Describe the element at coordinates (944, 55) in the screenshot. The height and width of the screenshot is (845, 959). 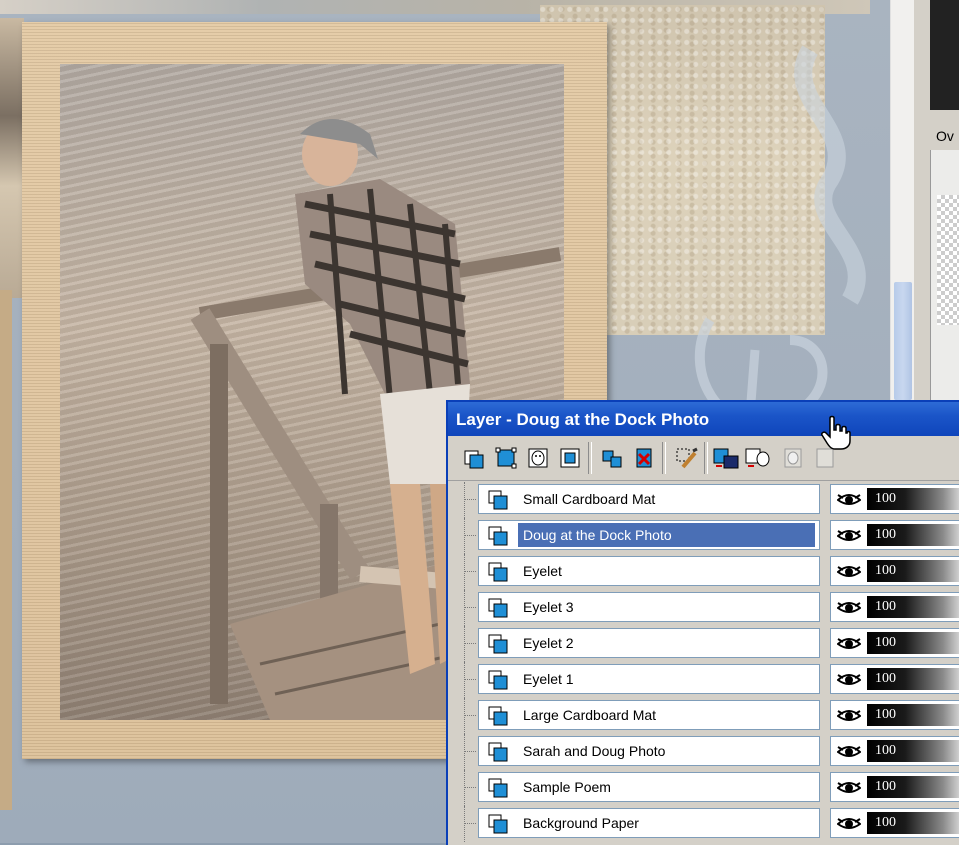
I see `overview-preview` at that location.